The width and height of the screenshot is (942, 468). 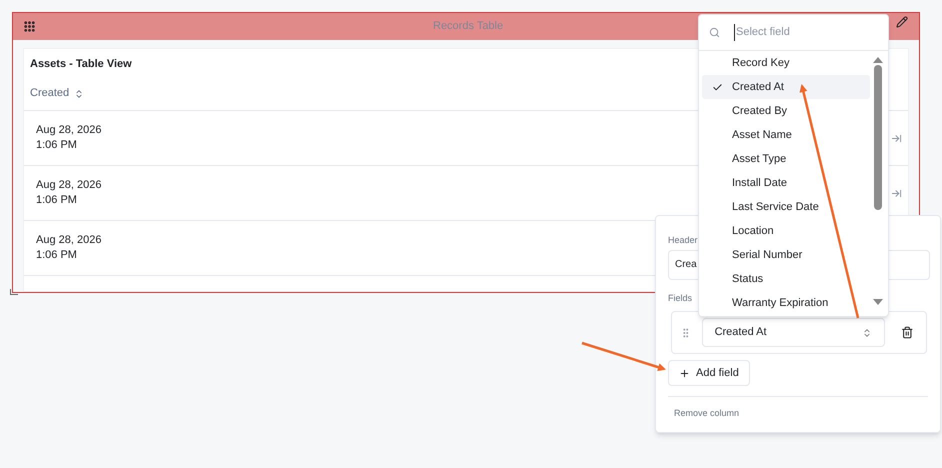 What do you see at coordinates (794, 332) in the screenshot?
I see `field-select: Created At` at bounding box center [794, 332].